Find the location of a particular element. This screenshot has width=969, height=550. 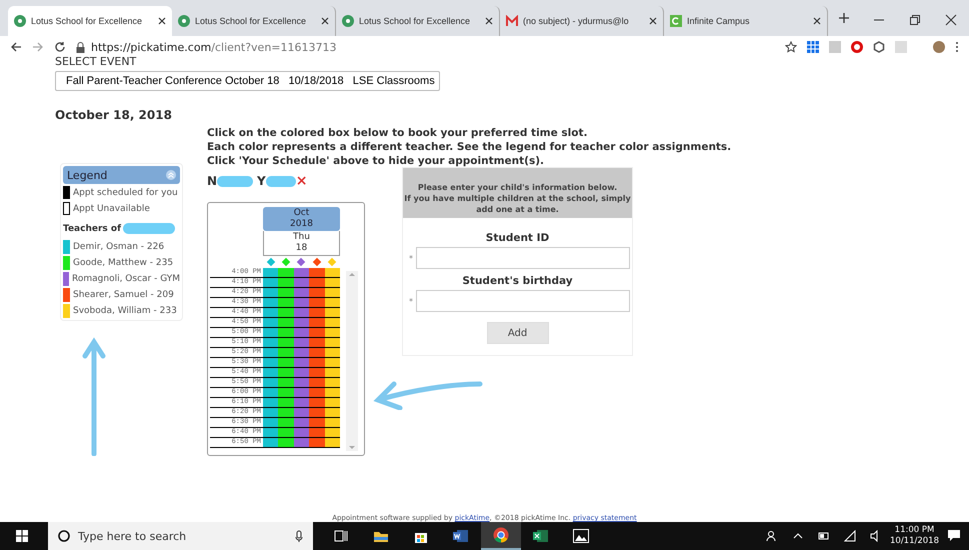

reload-icon is located at coordinates (60, 47).